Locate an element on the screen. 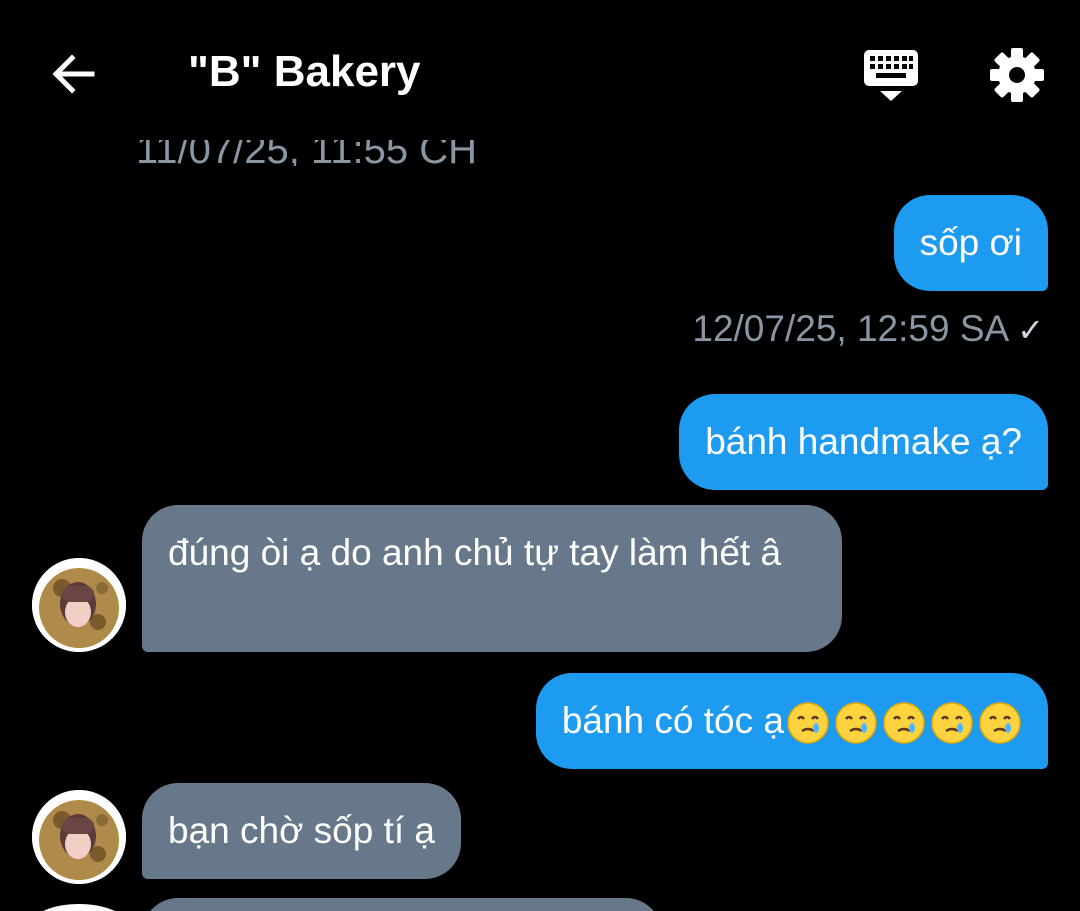 The height and width of the screenshot is (911, 1080). message-text: bánh có tóc ạ is located at coordinates (672, 720).